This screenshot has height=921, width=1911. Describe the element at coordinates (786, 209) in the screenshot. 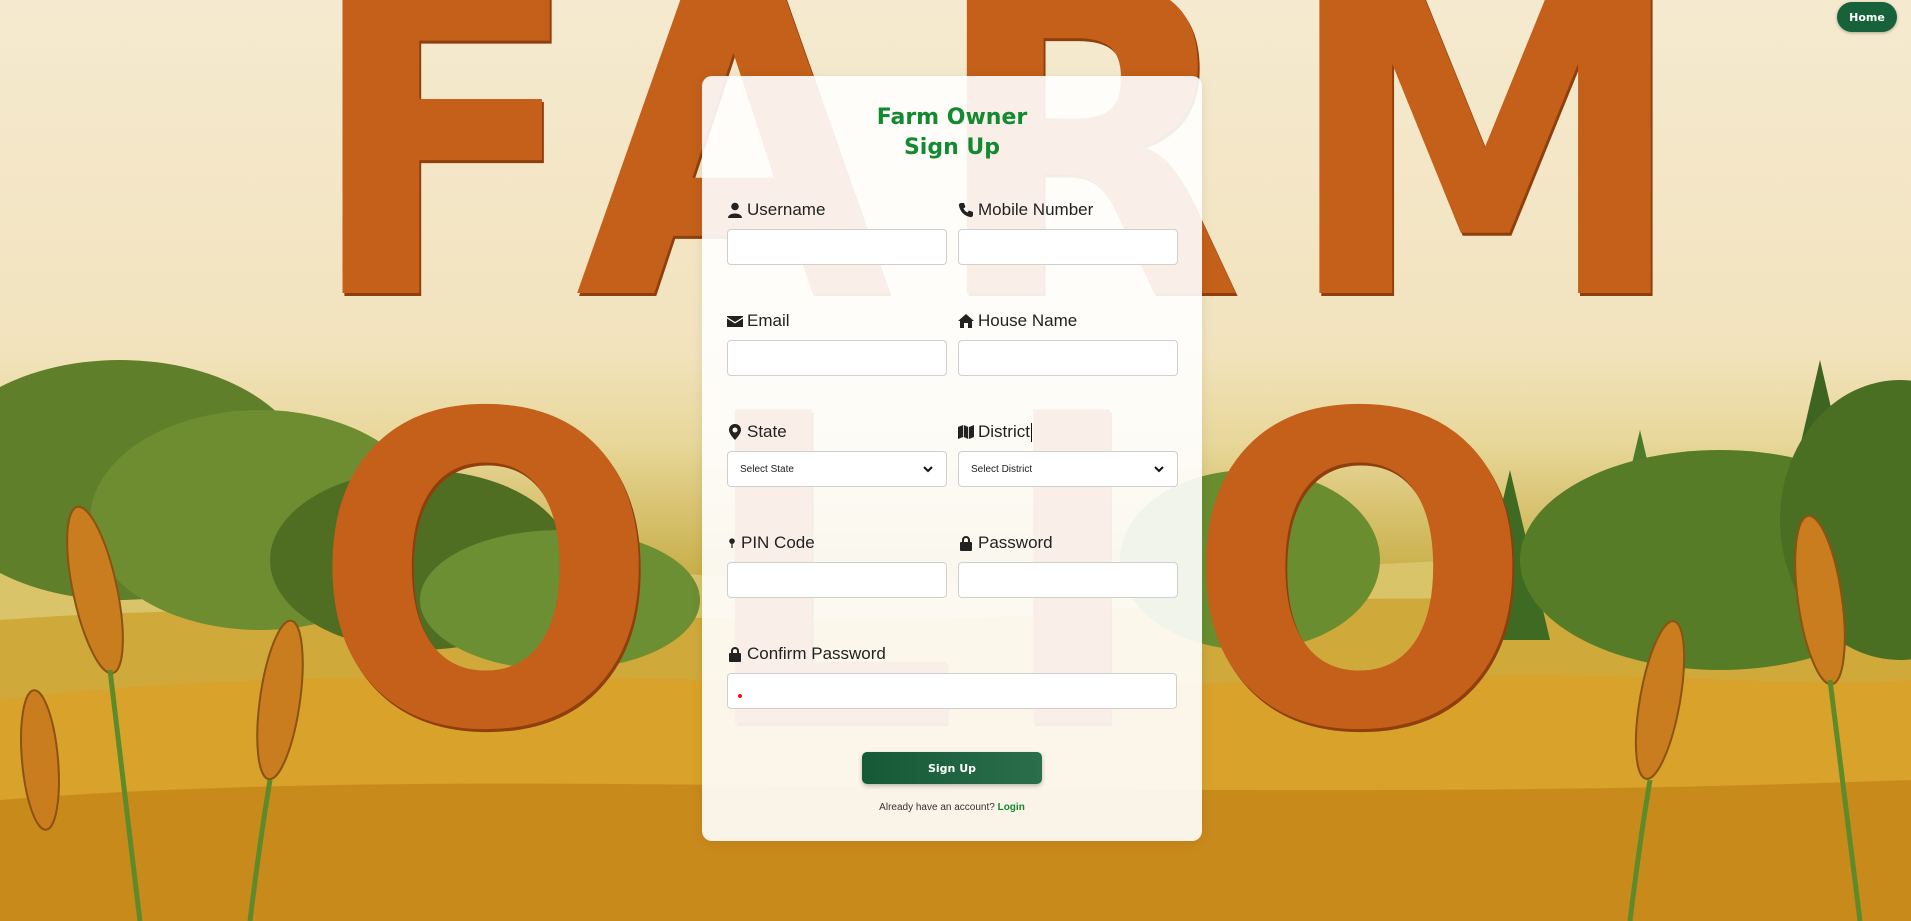

I see `username-label: Username` at that location.